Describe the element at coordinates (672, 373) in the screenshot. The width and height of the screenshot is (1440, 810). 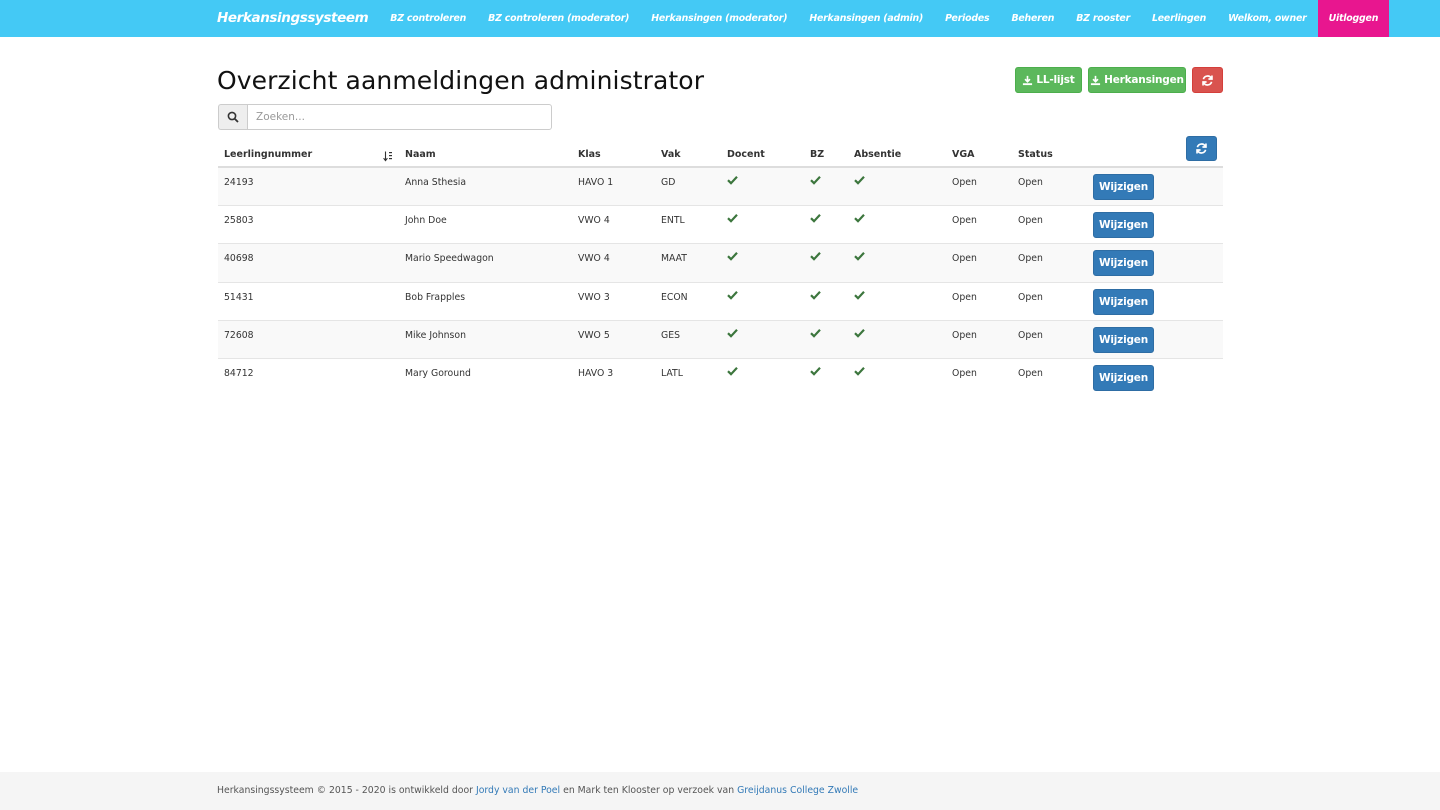
I see `cell-vak: LATL` at that location.